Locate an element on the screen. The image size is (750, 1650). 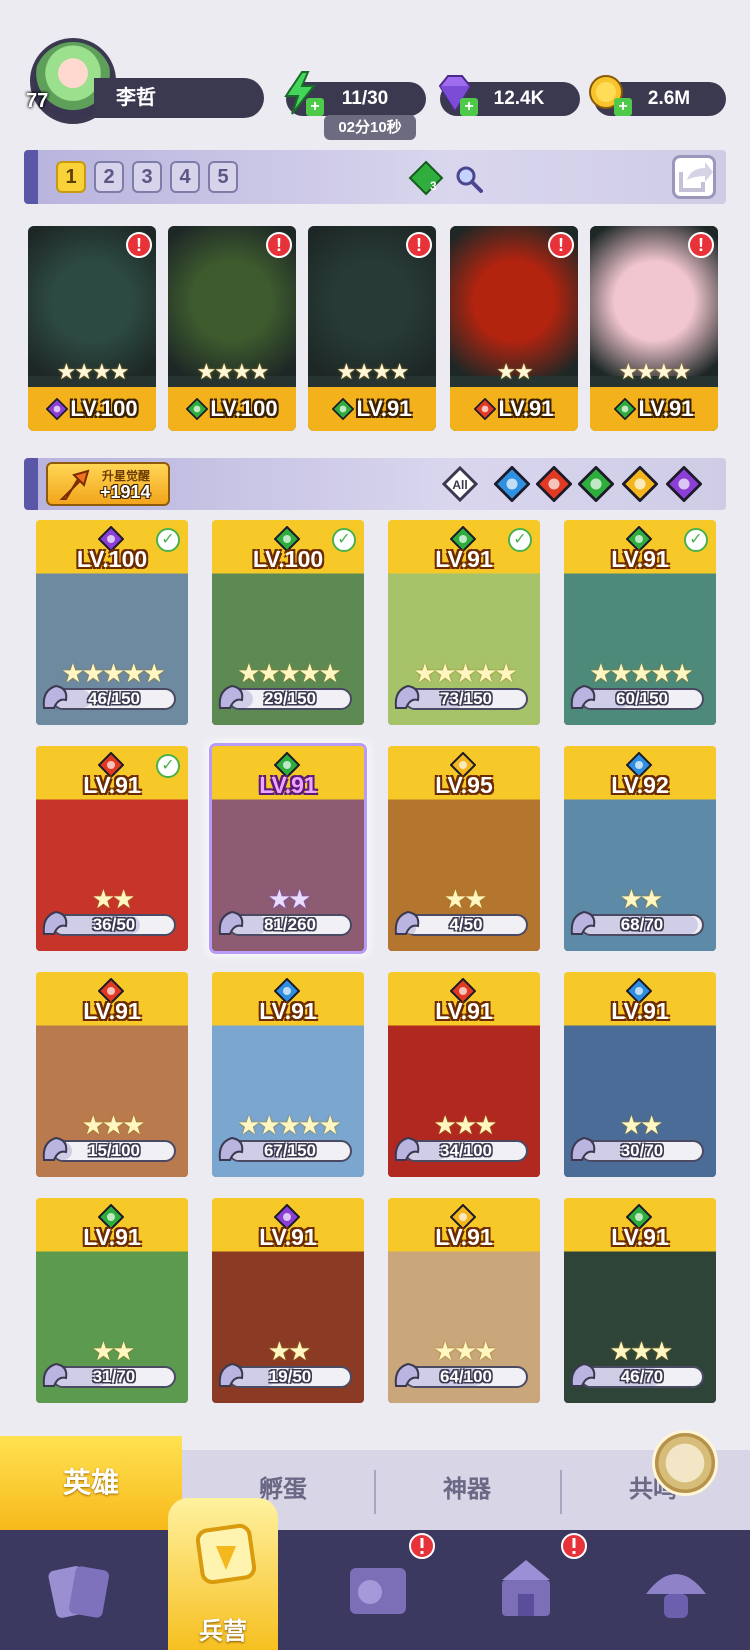
nav-cards is located at coordinates (77, 1595).